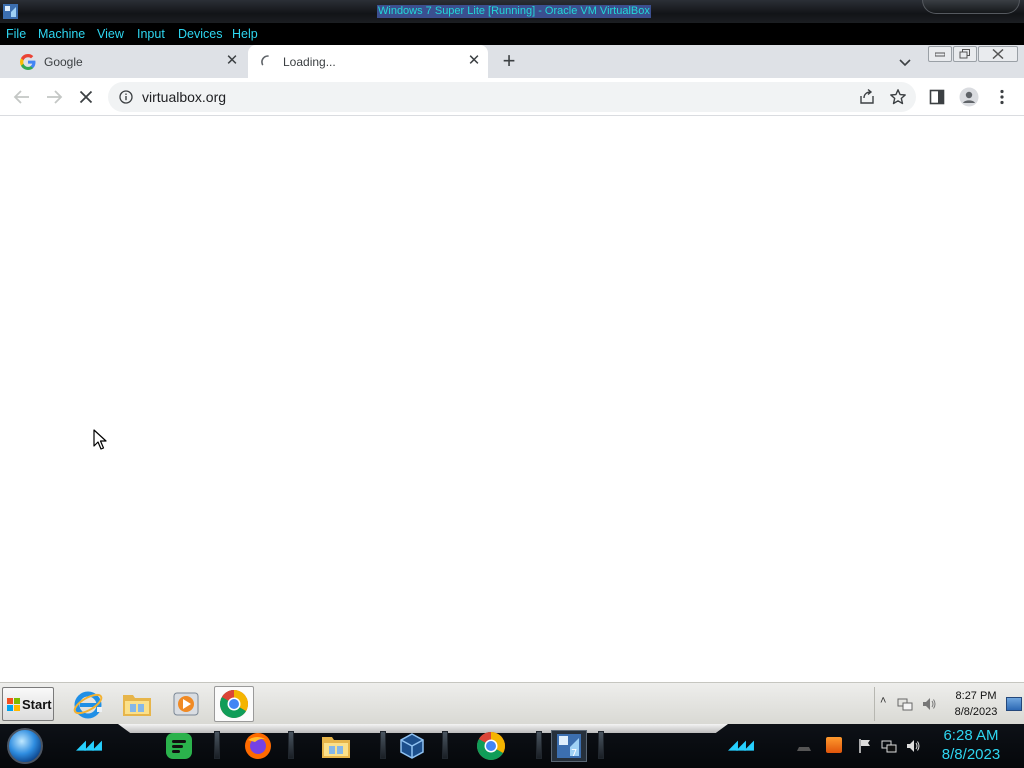  What do you see at coordinates (976, 696) in the screenshot?
I see `guest-clock-time: 8:27 PM` at bounding box center [976, 696].